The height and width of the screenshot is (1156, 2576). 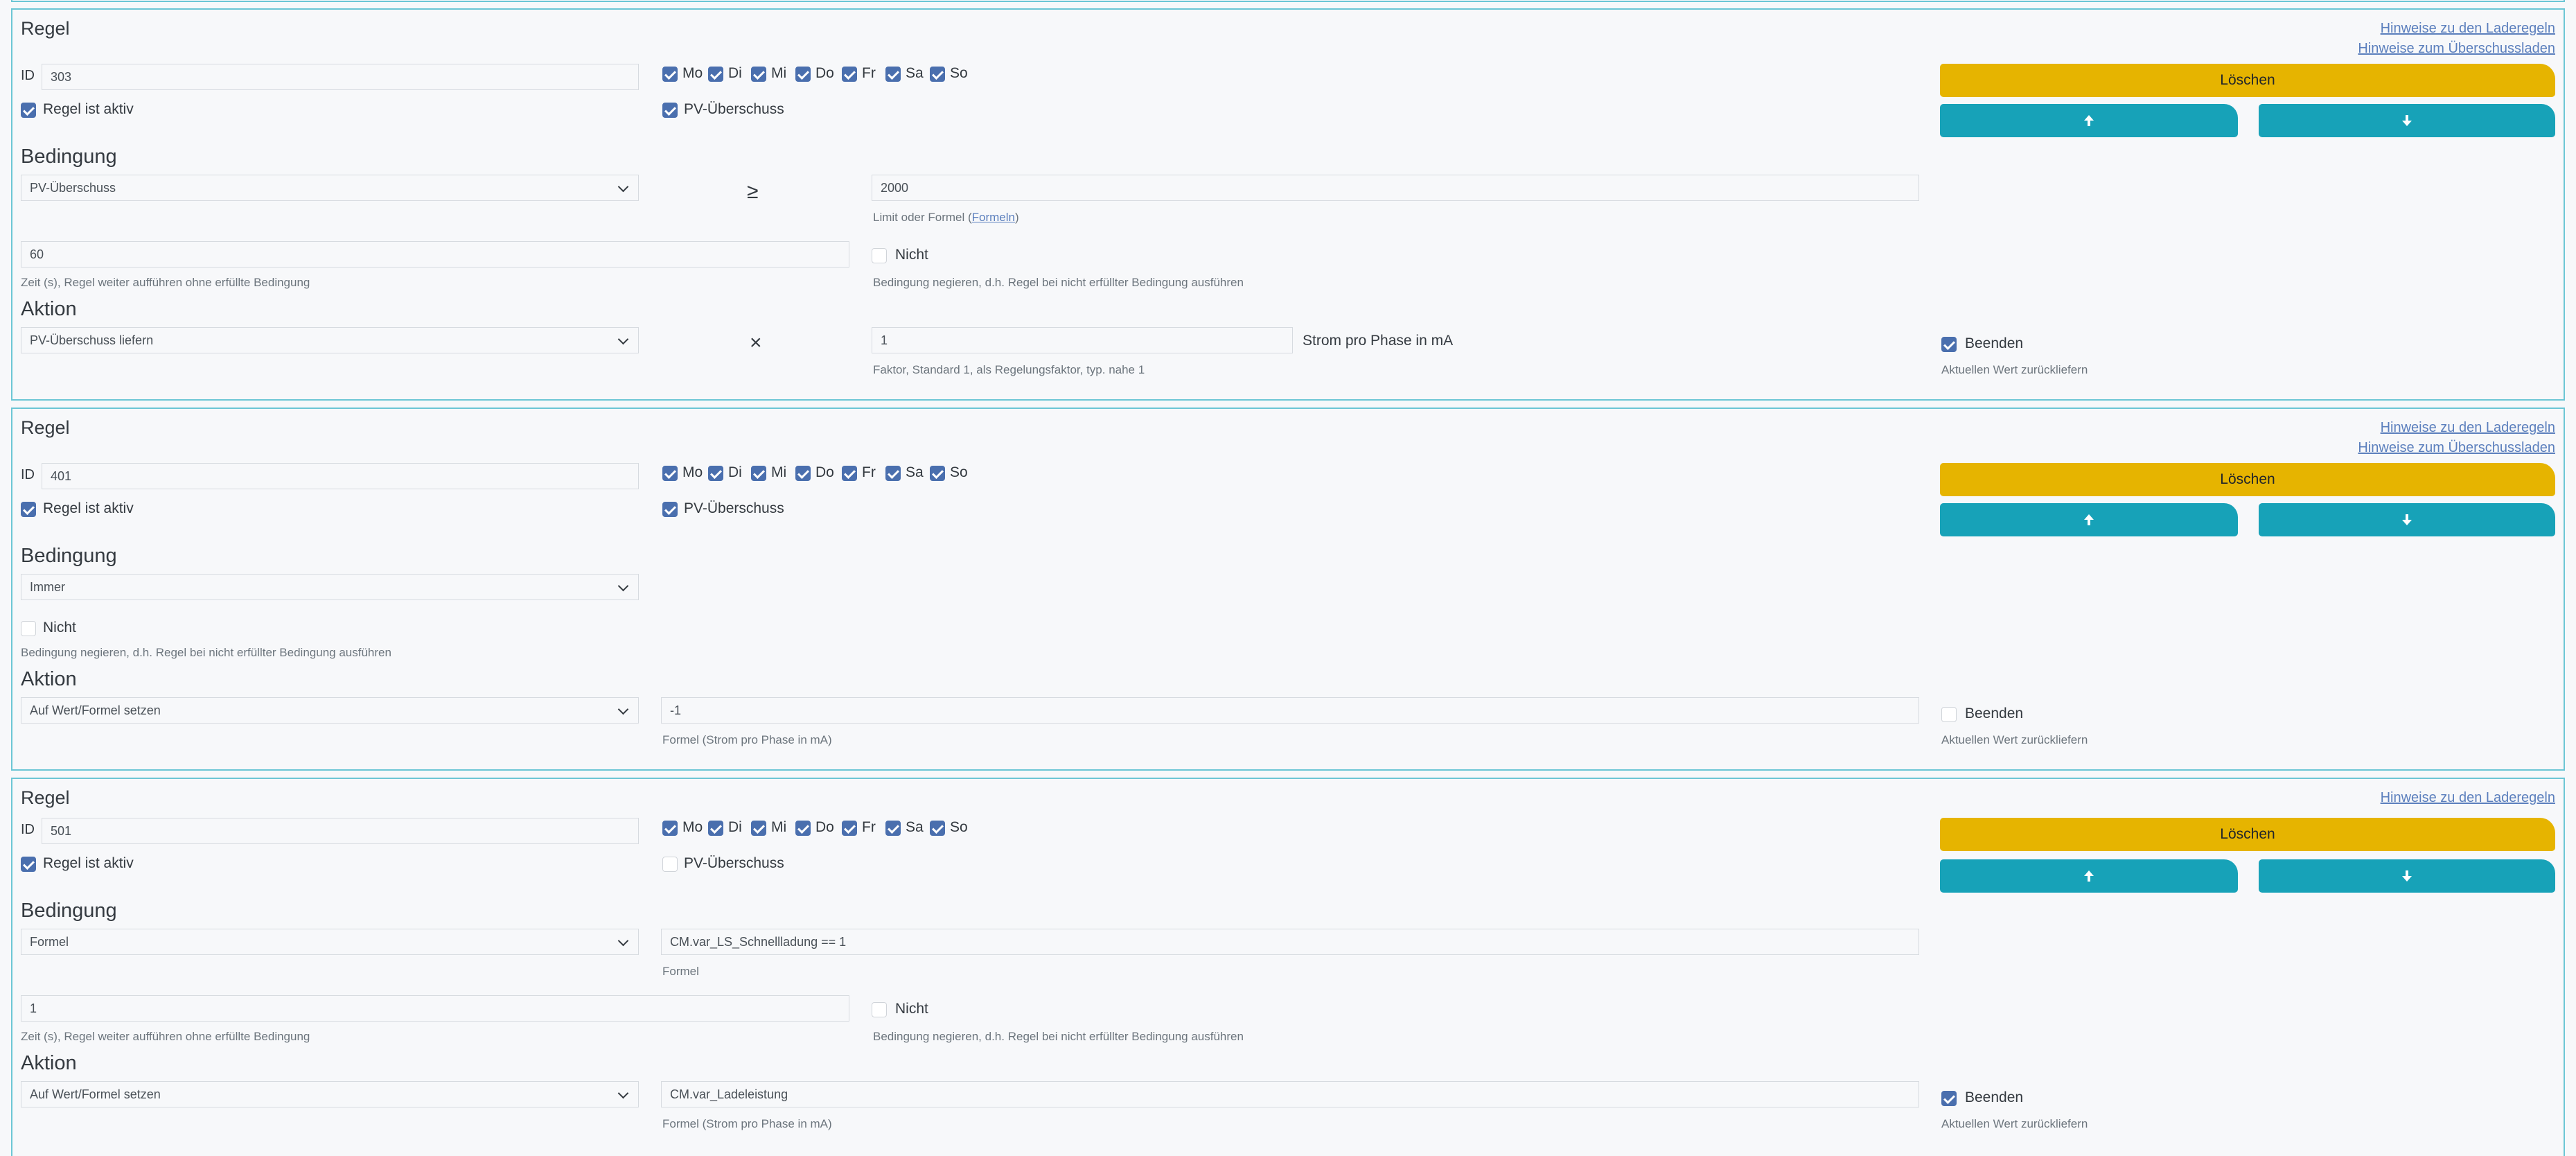 What do you see at coordinates (340, 476) in the screenshot?
I see `id-input: 401` at bounding box center [340, 476].